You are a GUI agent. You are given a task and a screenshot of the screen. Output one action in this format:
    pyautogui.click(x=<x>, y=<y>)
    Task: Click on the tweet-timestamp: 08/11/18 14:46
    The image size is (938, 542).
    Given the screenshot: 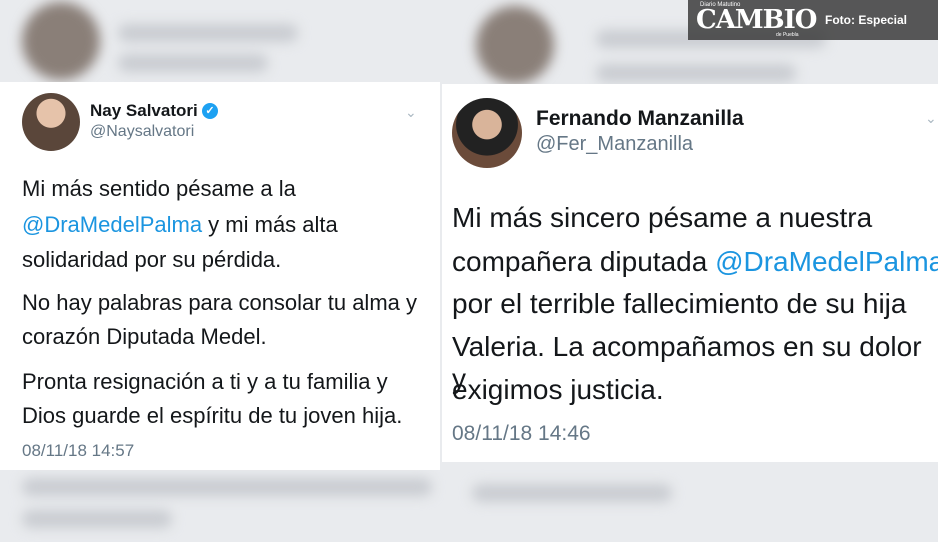 What is the action you would take?
    pyautogui.click(x=521, y=434)
    